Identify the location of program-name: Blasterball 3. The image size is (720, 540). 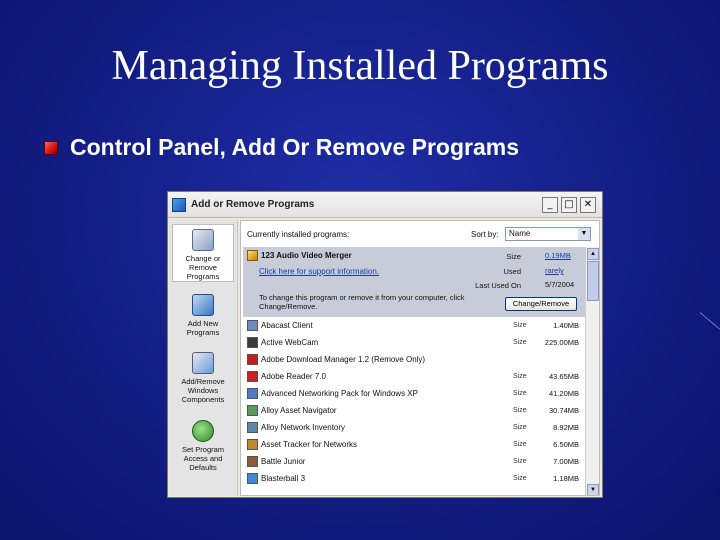
(283, 478).